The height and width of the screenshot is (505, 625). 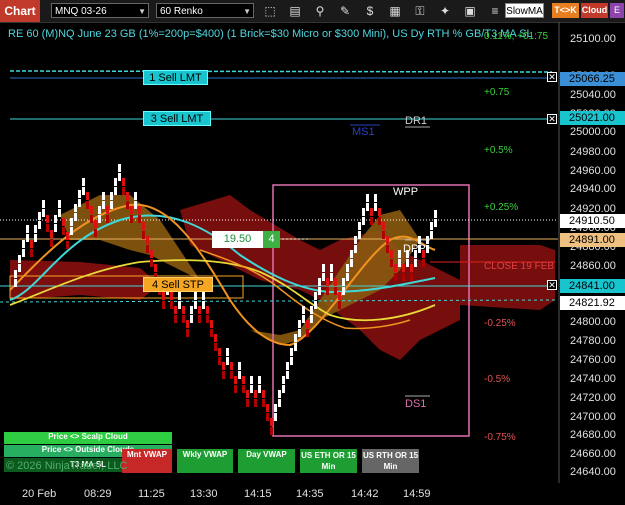 I want to click on time-tick: 11:25, so click(x=151, y=494).